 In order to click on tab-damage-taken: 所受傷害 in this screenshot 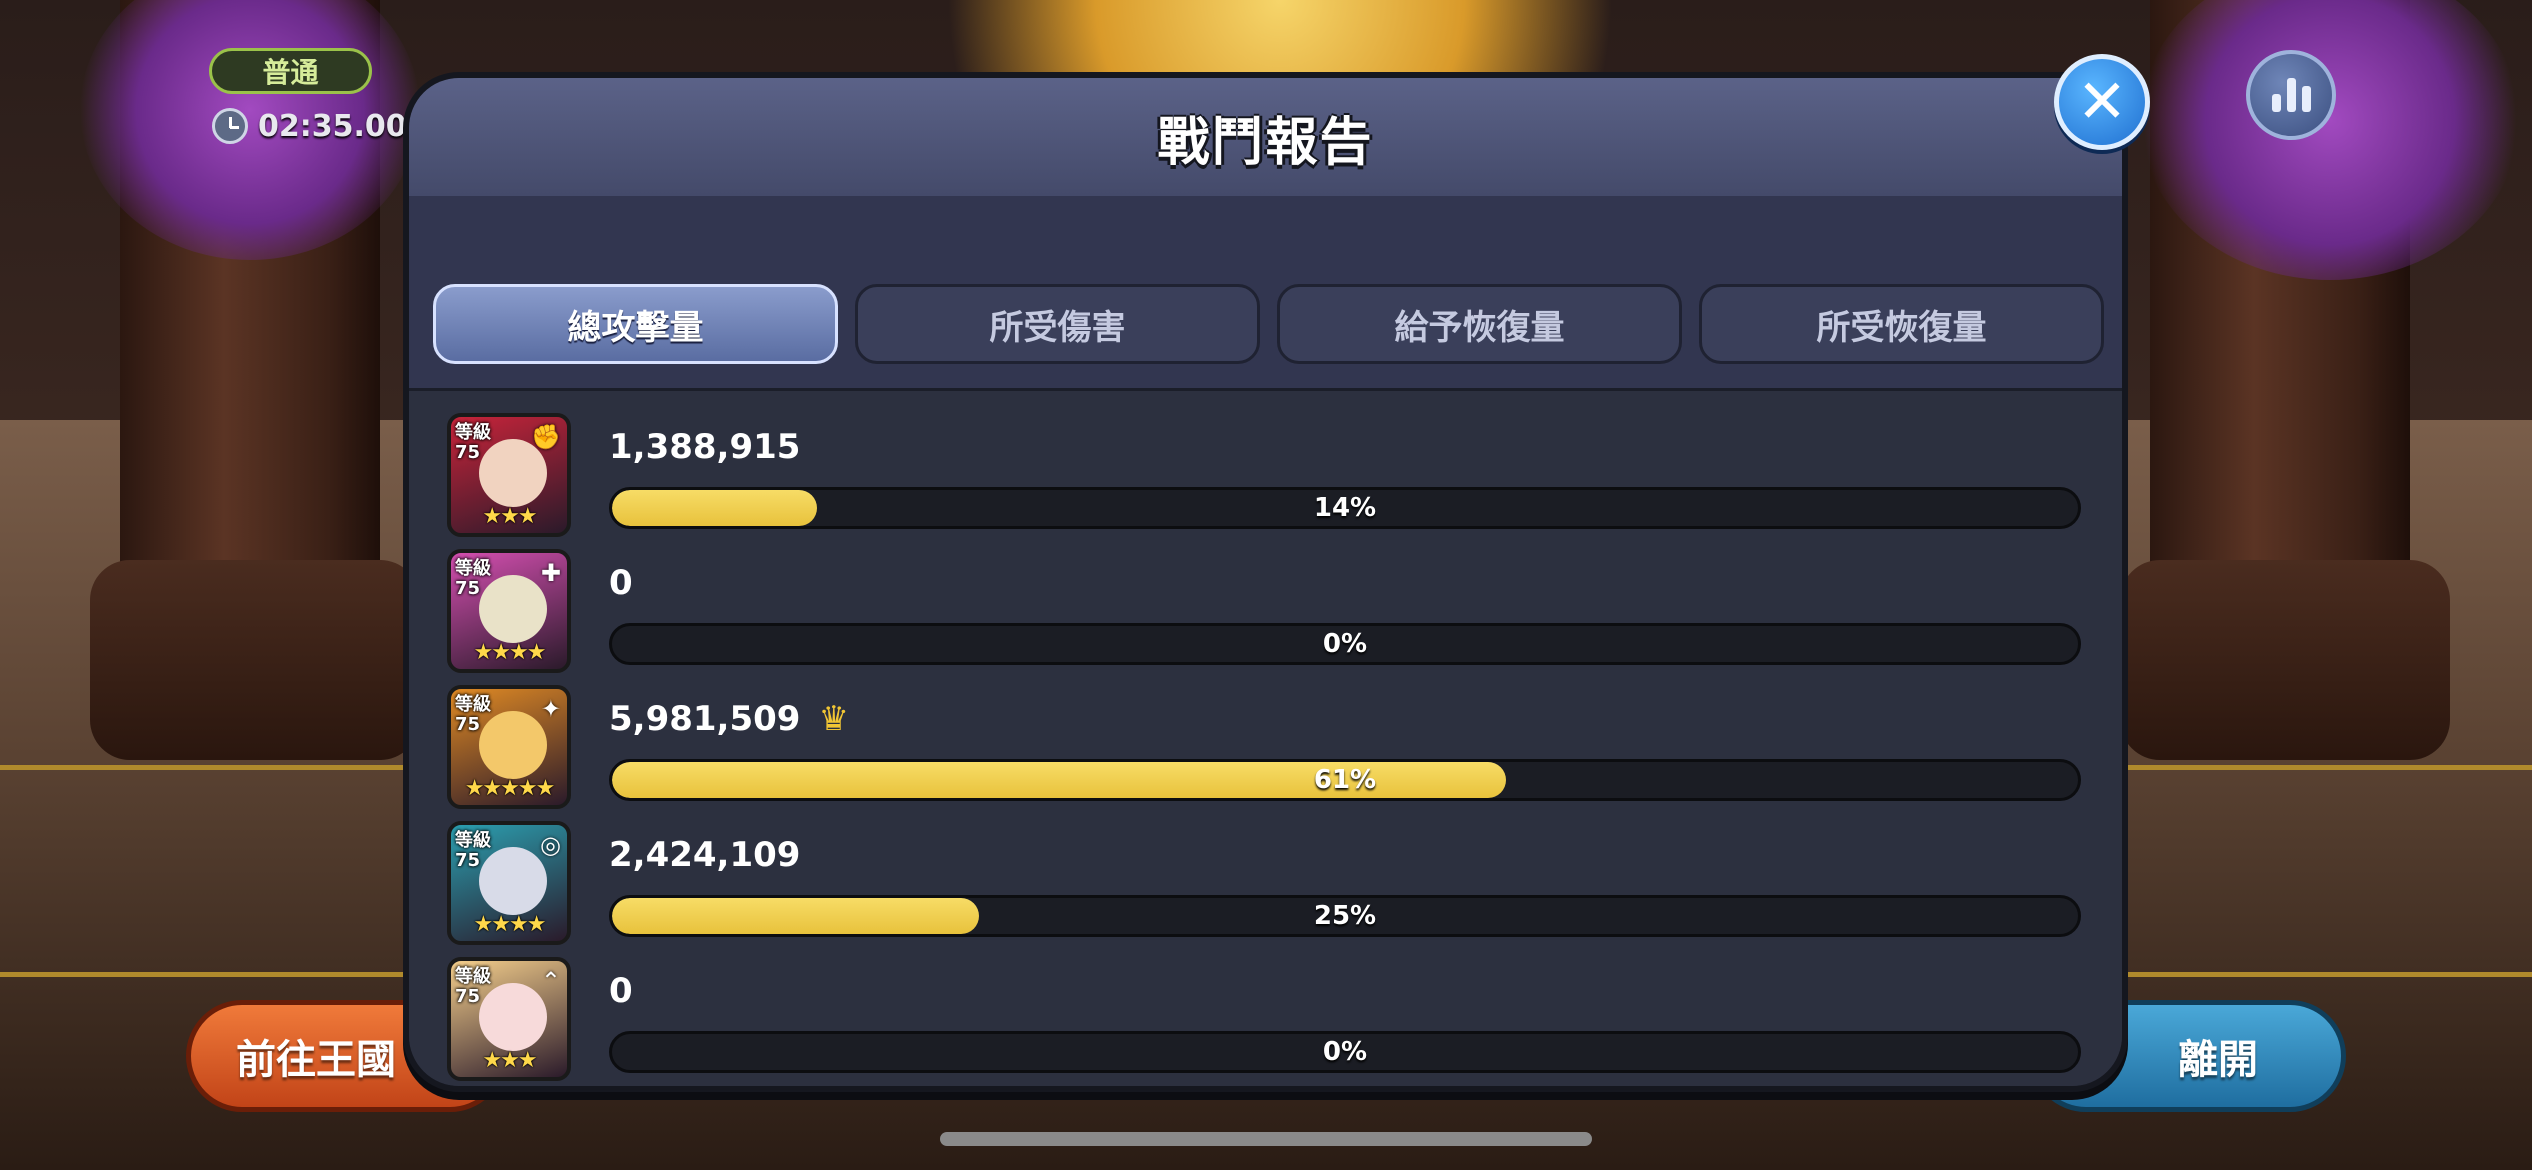, I will do `click(1057, 324)`.